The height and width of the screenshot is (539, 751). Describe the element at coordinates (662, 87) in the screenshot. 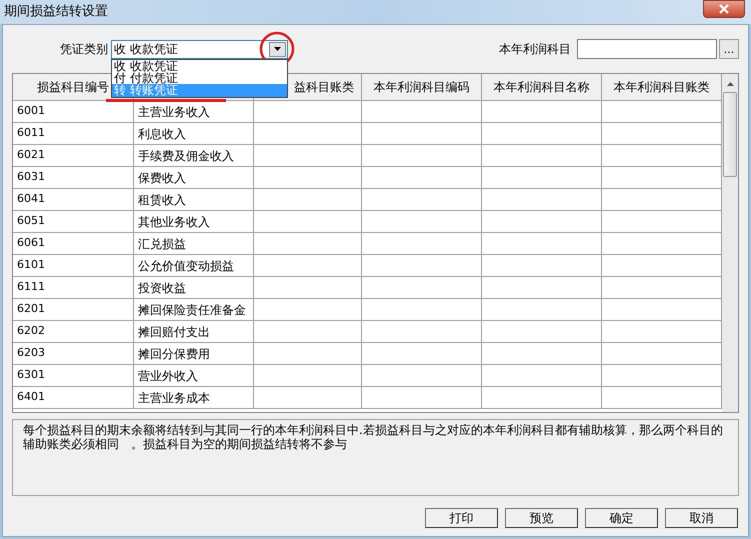

I see `column-header: 本年利润科目账类` at that location.